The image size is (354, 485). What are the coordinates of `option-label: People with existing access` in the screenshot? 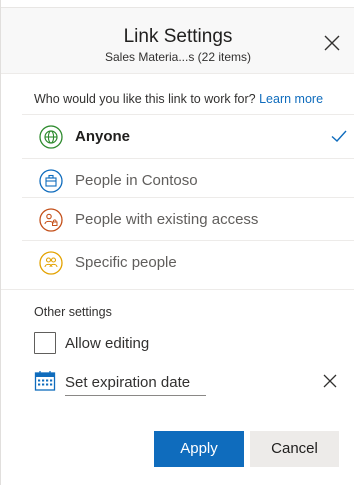 It's located at (167, 219).